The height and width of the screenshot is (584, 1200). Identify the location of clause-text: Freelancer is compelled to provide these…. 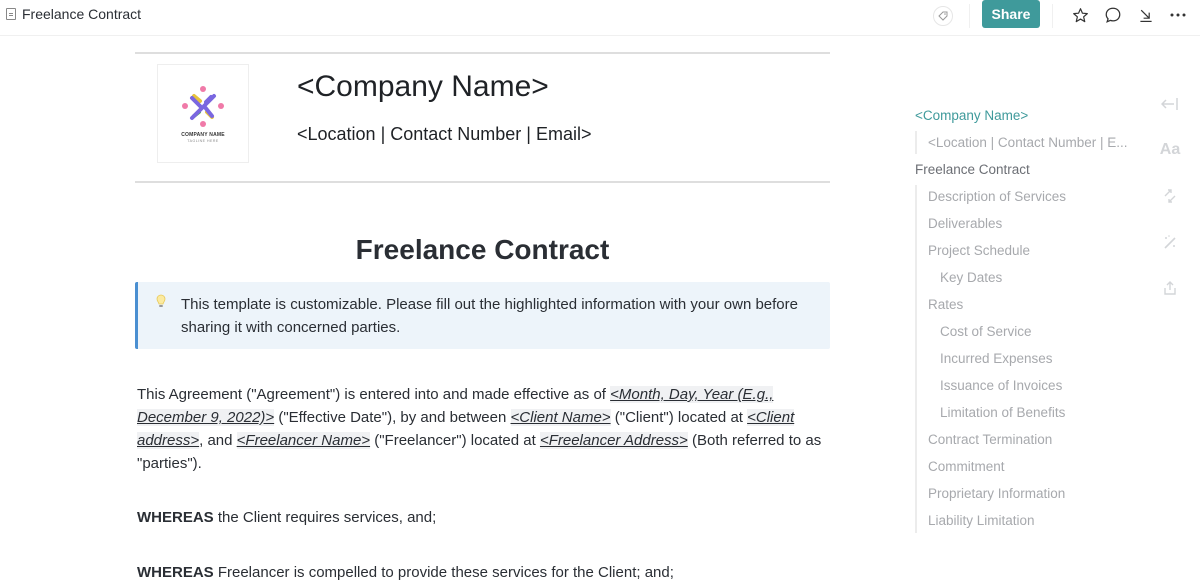
(443, 572).